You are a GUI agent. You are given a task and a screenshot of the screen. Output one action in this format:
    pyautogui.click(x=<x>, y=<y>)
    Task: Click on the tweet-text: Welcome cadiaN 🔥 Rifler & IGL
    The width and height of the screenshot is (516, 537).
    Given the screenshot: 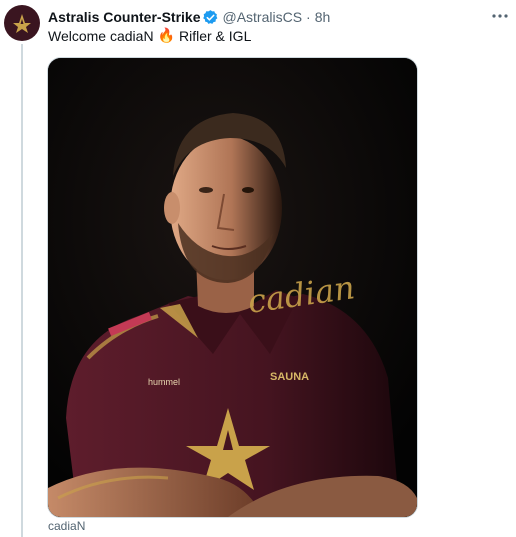 What is the action you would take?
    pyautogui.click(x=149, y=36)
    